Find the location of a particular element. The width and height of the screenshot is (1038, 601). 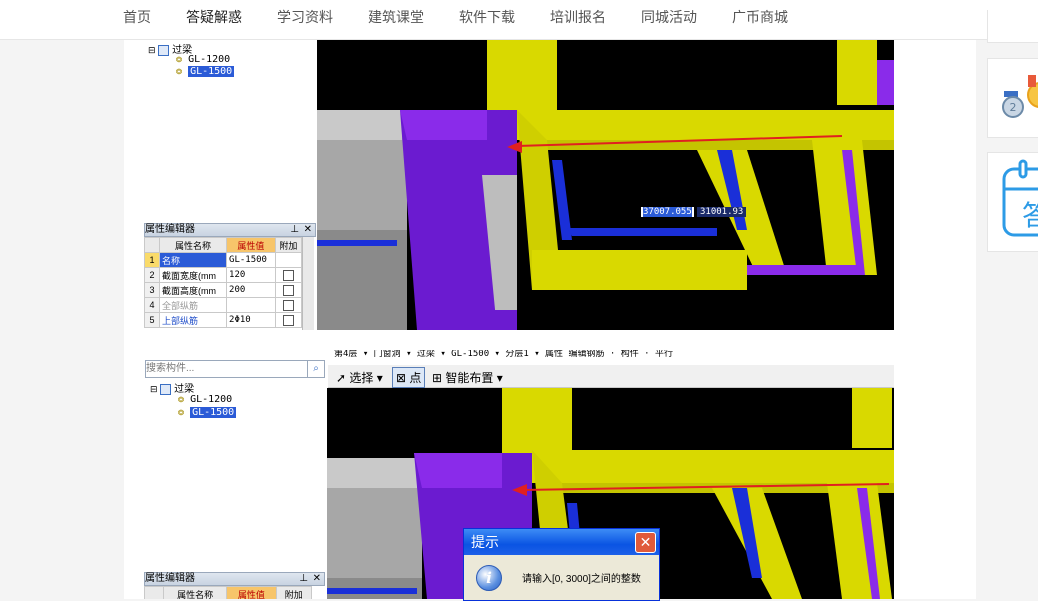

top-nav: 首页 答疑解惑 学习资料 建筑课堂 软件下载 培训报名 同城活动 广币商城 is located at coordinates (519, 20).